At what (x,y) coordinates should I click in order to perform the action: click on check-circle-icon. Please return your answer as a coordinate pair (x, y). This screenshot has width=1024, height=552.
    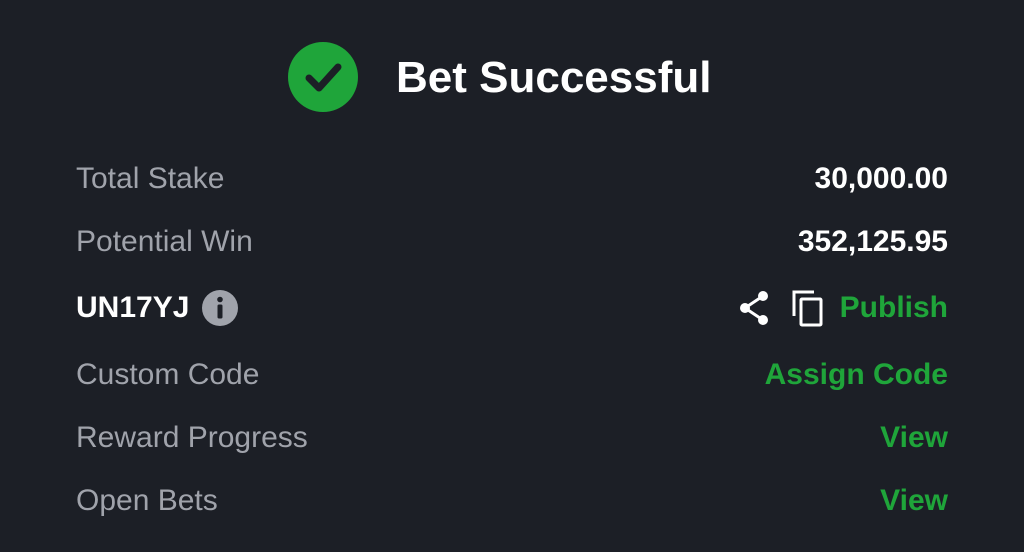
    Looking at the image, I should click on (323, 77).